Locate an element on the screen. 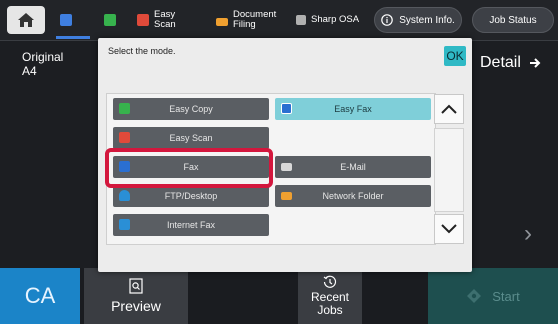  scroll-track is located at coordinates (449, 170).